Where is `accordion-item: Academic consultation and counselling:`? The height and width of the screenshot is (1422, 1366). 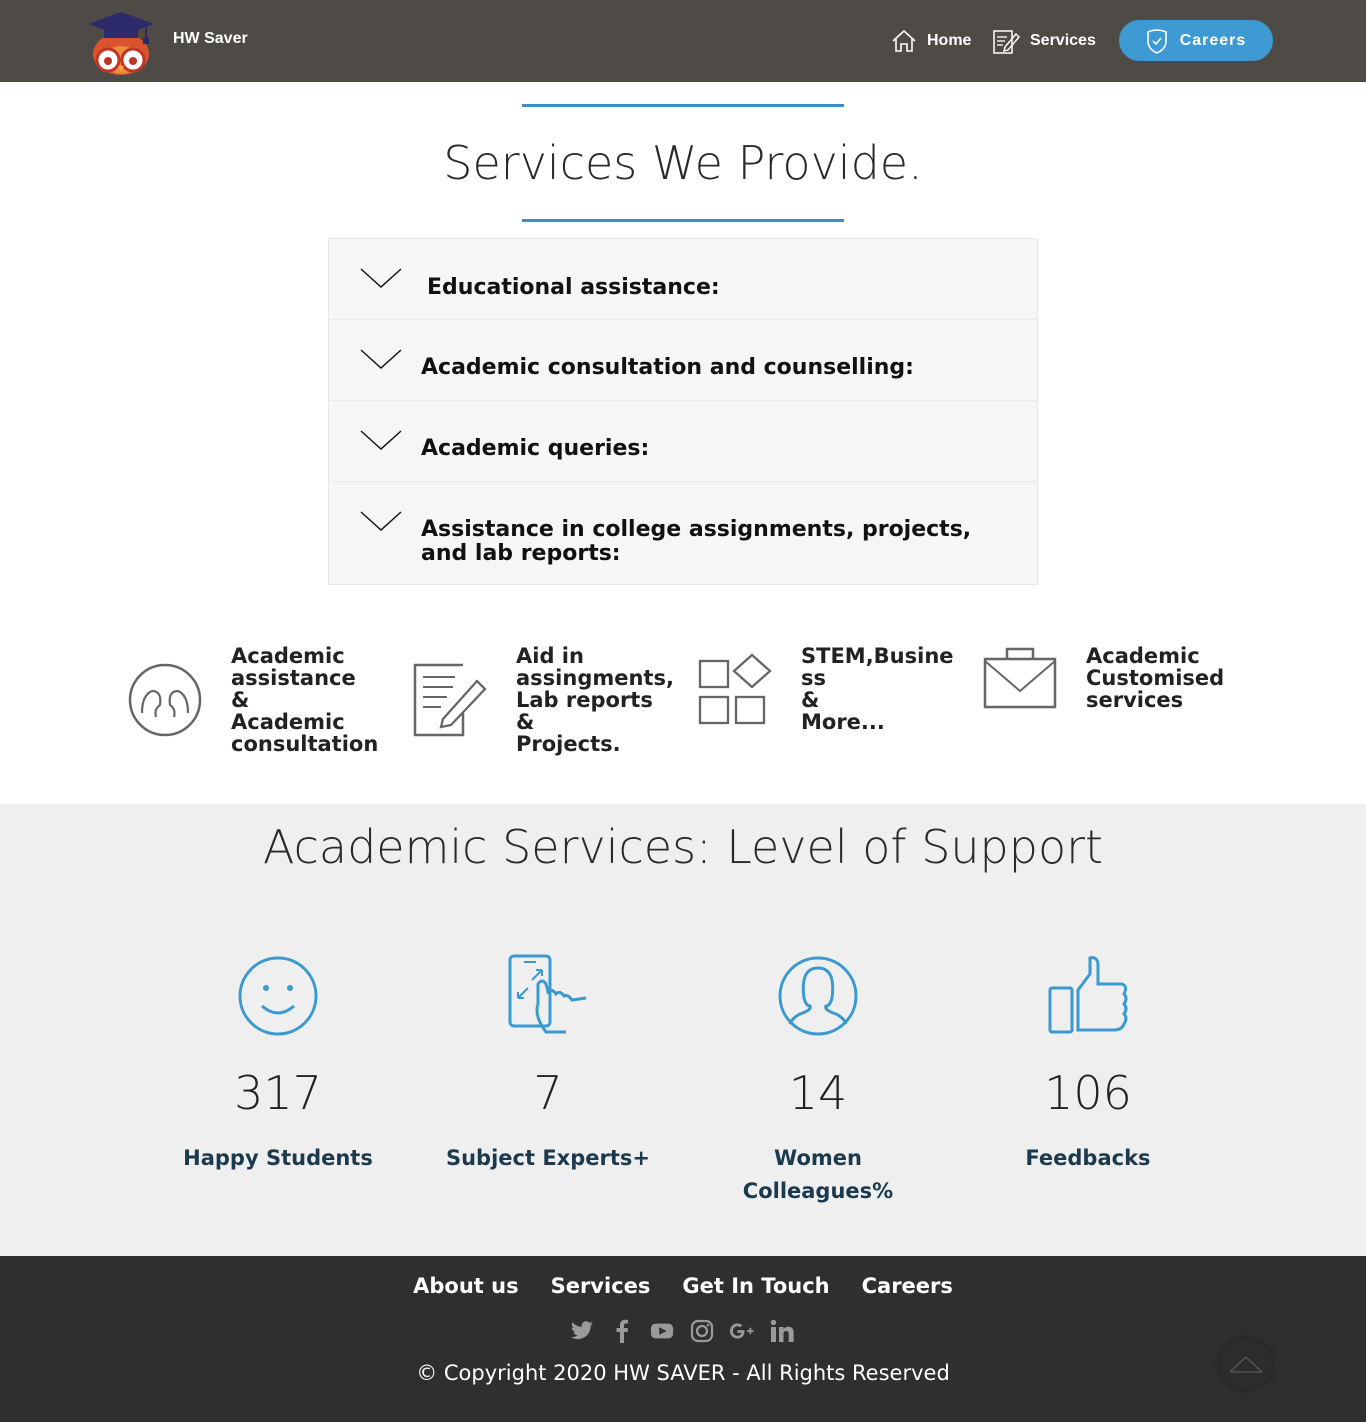
accordion-item: Academic consultation and counselling: is located at coordinates (683, 360).